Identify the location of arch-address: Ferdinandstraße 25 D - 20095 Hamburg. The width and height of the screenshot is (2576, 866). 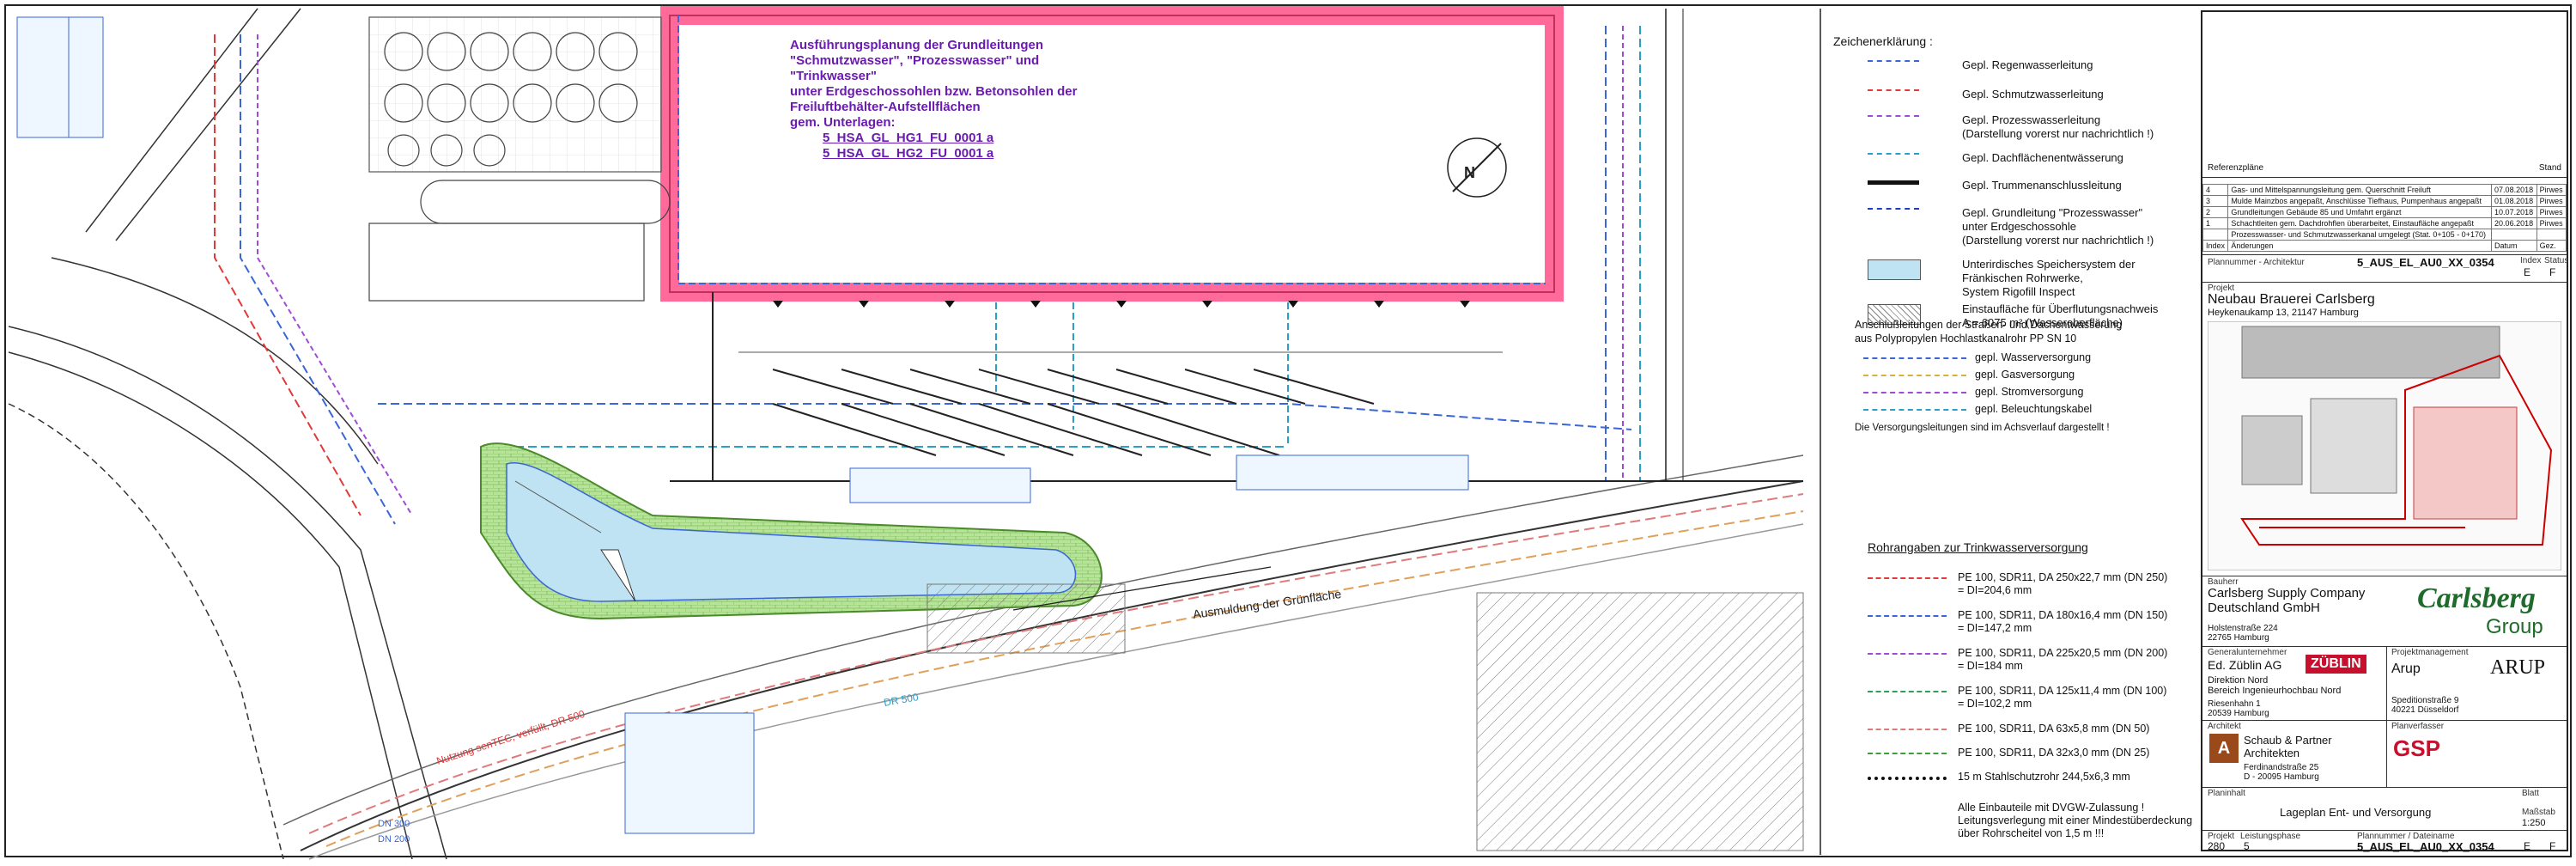
(2281, 772).